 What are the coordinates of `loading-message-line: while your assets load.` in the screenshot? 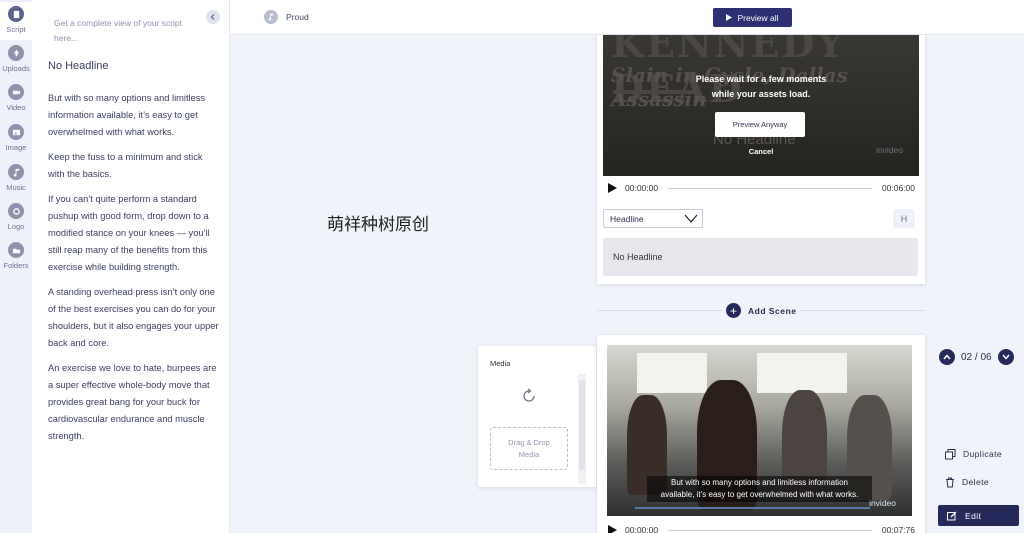 It's located at (761, 94).